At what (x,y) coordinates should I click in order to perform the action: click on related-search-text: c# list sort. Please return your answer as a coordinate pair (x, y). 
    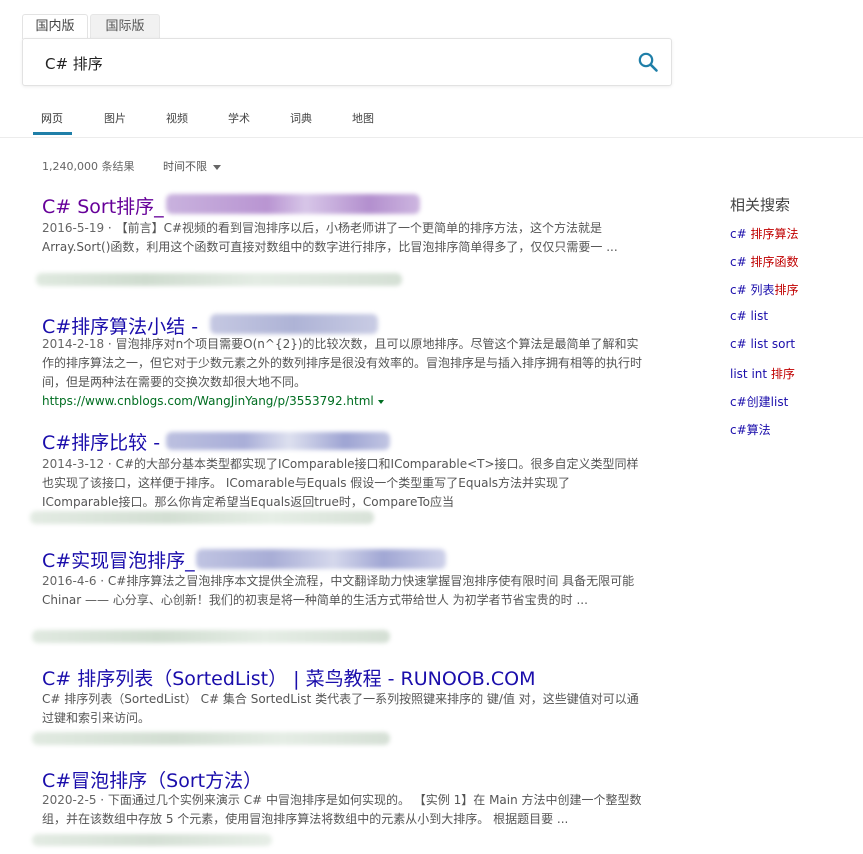
    Looking at the image, I should click on (763, 344).